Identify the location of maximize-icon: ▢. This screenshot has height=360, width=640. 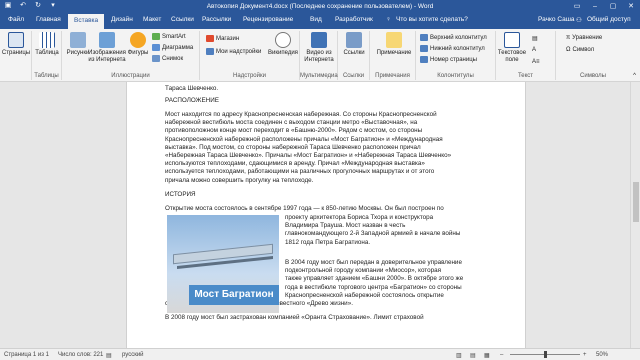
(613, 6).